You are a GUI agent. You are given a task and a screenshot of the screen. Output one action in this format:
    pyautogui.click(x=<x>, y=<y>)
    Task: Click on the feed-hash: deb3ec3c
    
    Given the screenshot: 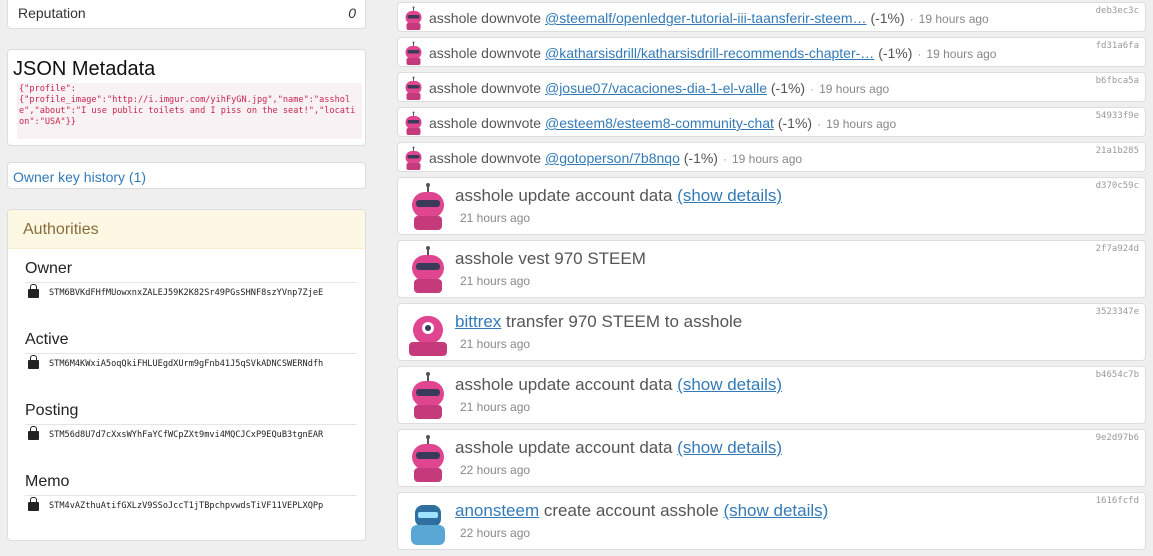 What is the action you would take?
    pyautogui.click(x=1117, y=11)
    